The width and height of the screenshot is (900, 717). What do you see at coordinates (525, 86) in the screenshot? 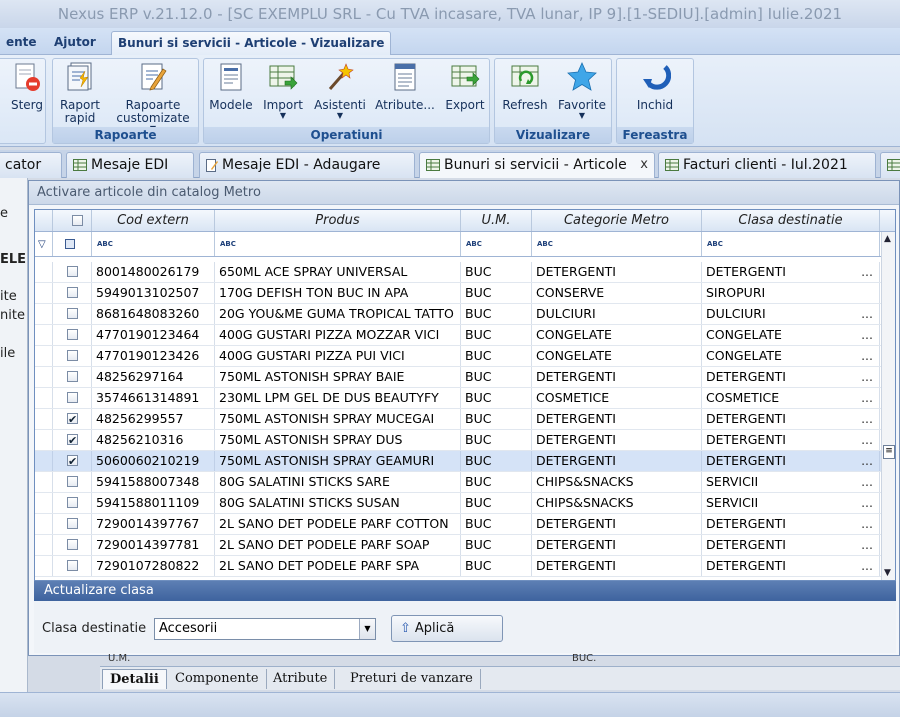
I see `refresh-button: Refresh` at bounding box center [525, 86].